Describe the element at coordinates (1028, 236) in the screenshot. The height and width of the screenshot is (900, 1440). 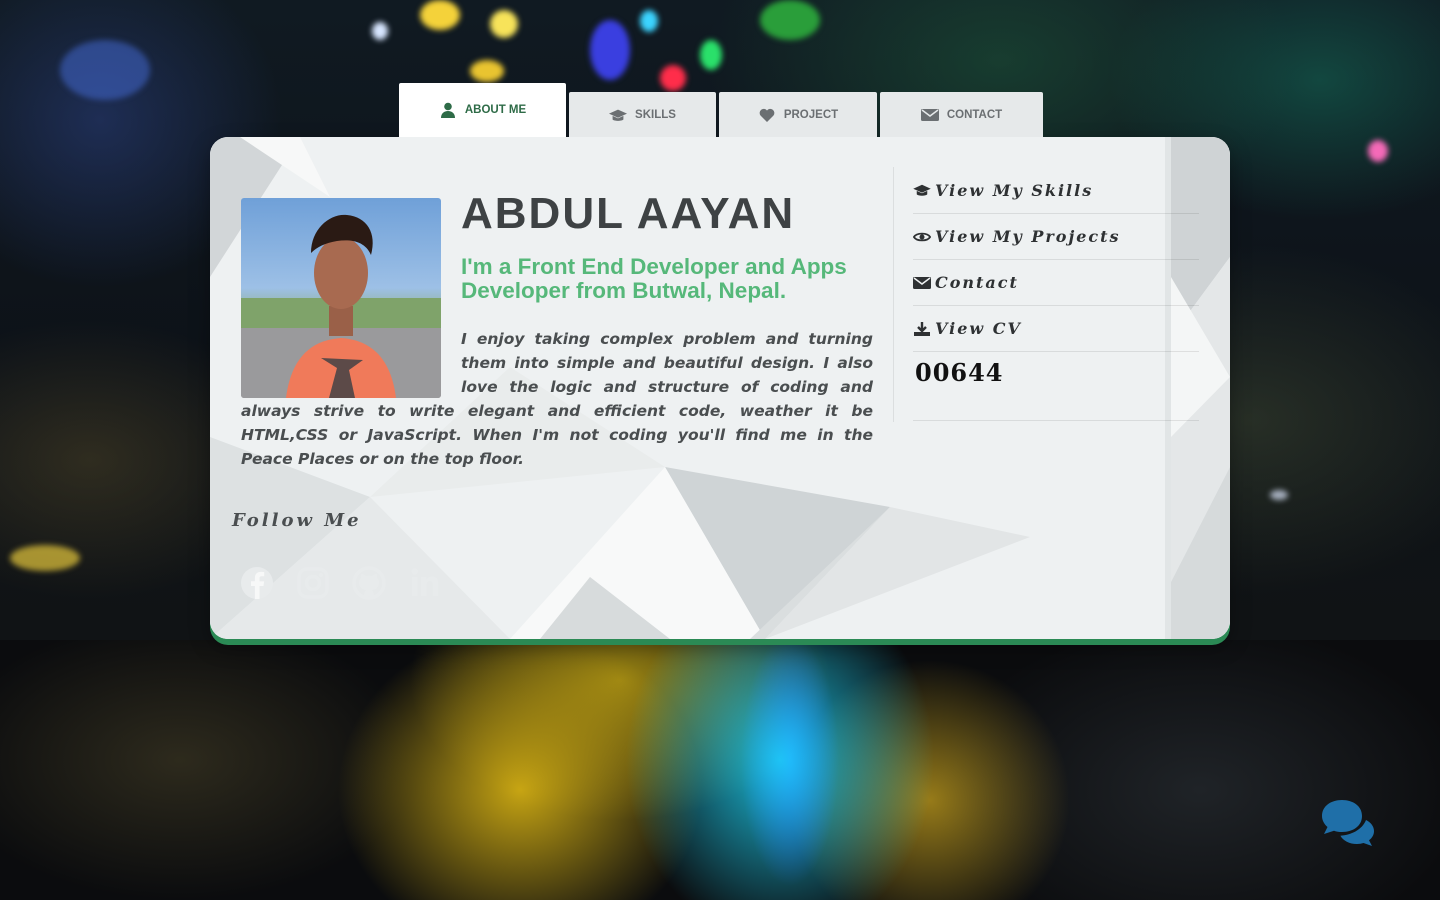
I see `link-label: View My Projects` at that location.